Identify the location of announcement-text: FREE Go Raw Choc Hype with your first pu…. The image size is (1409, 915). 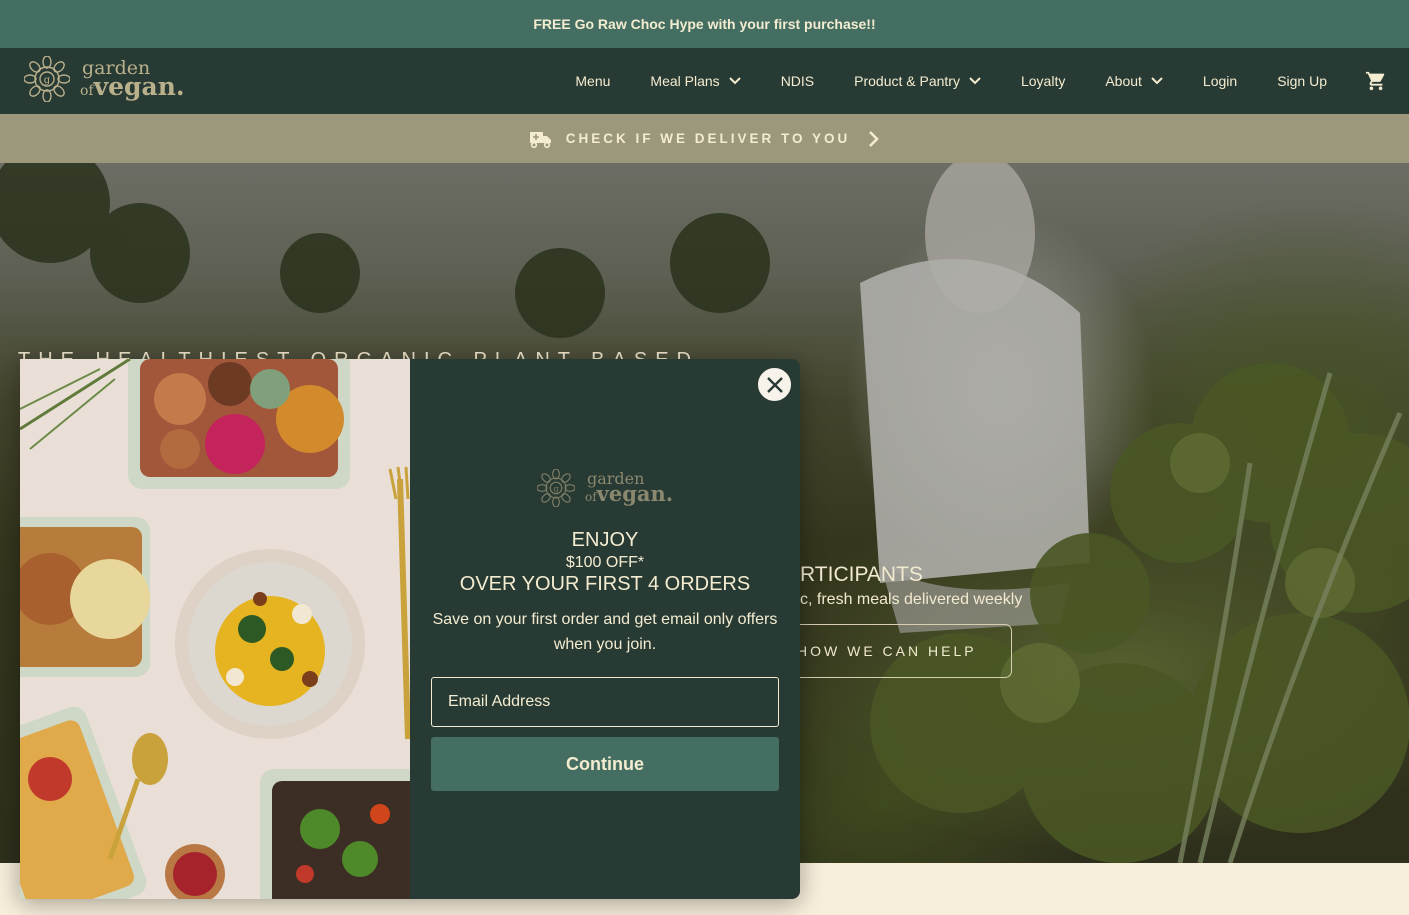
(704, 24).